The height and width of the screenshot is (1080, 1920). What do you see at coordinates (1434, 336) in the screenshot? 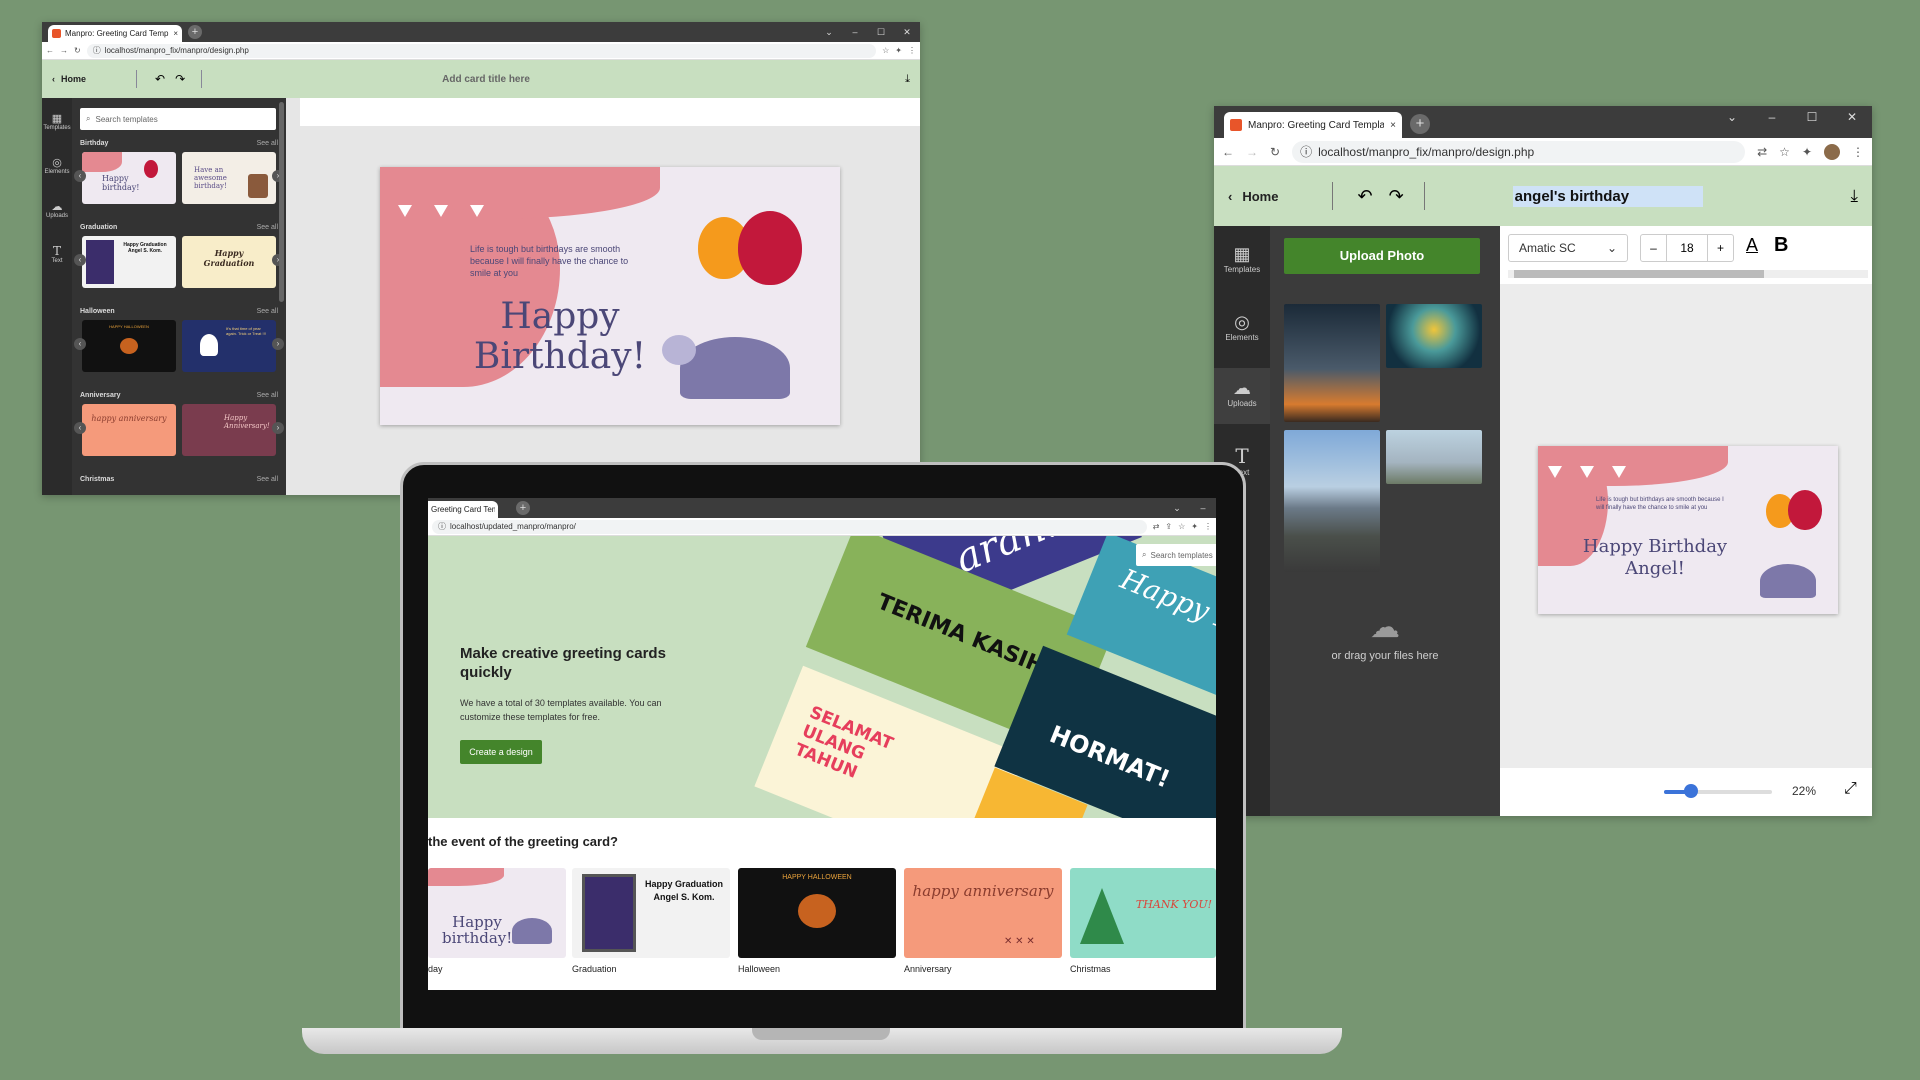
I see `uploaded-photo-tree` at bounding box center [1434, 336].